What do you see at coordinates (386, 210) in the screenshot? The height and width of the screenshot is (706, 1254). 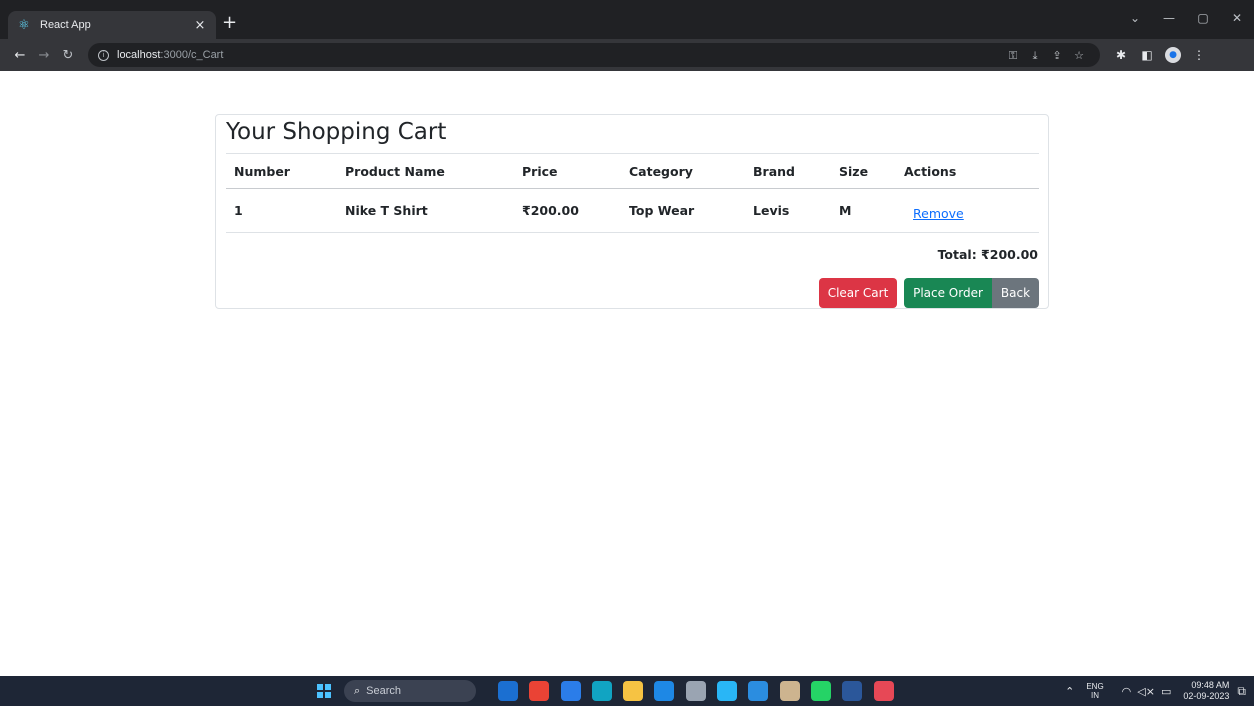 I see `cell-product-name: Nike T Shirt` at bounding box center [386, 210].